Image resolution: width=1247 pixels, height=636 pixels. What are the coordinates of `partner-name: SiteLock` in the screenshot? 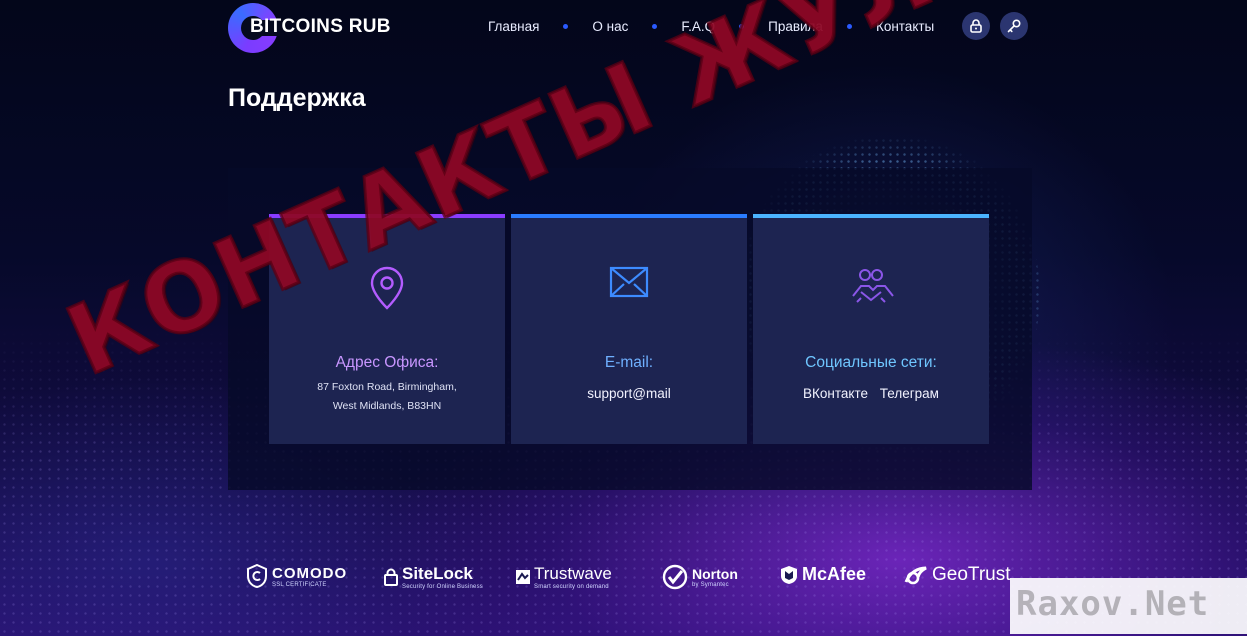 It's located at (437, 573).